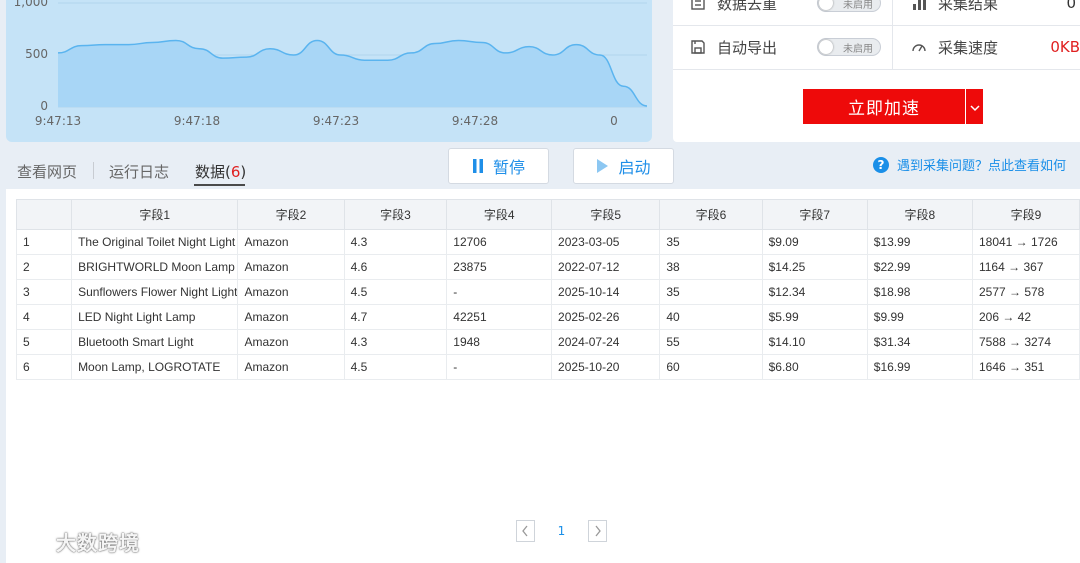 The width and height of the screenshot is (1080, 563). I want to click on row-index-cell: 3, so click(44, 292).